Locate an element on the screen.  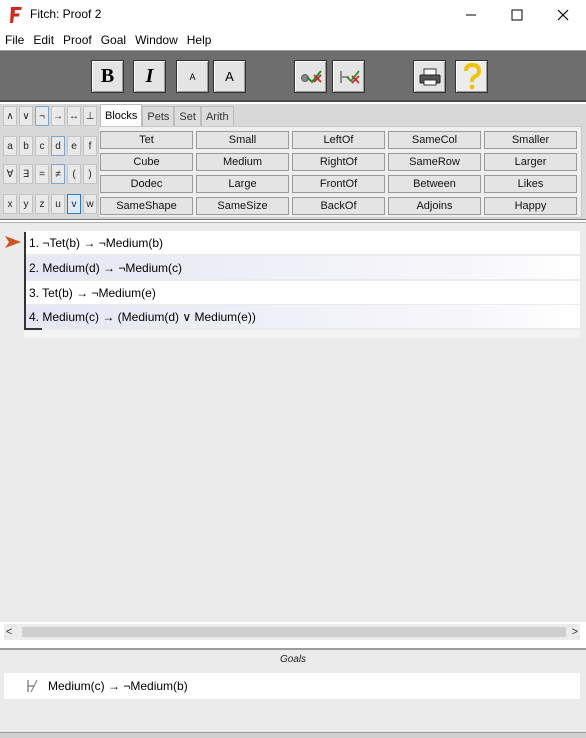
print-button is located at coordinates (429, 76).